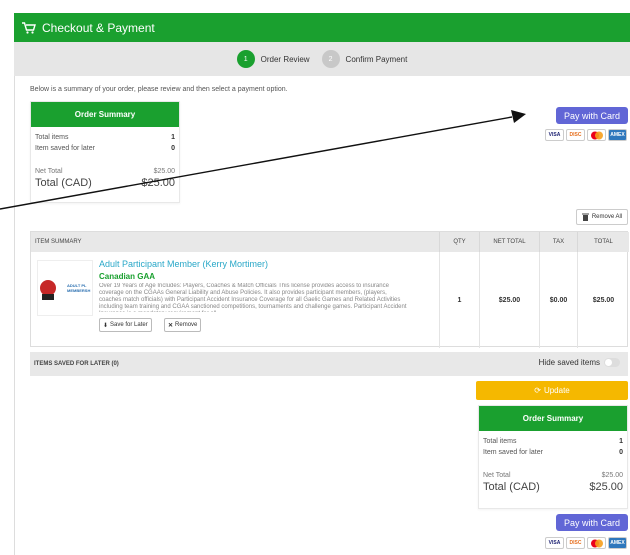 Image resolution: width=630 pixels, height=555 pixels. What do you see at coordinates (558, 242) in the screenshot?
I see `col-tax: TAX` at bounding box center [558, 242].